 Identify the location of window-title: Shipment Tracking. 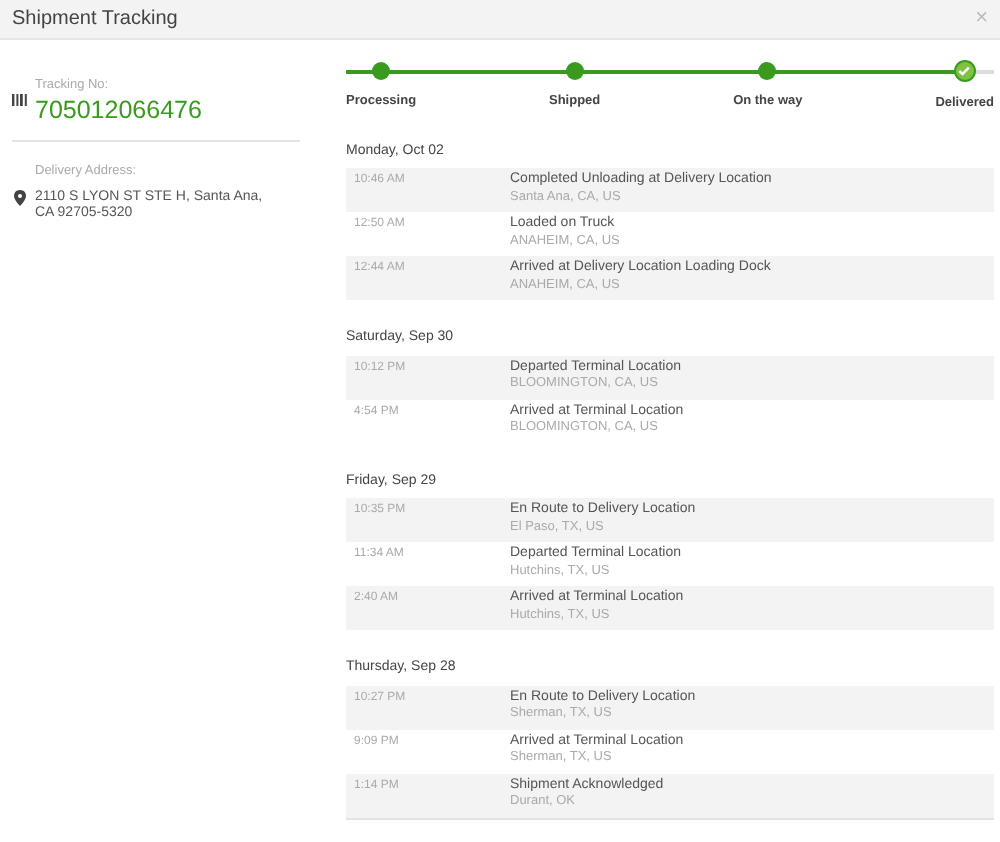
(95, 20).